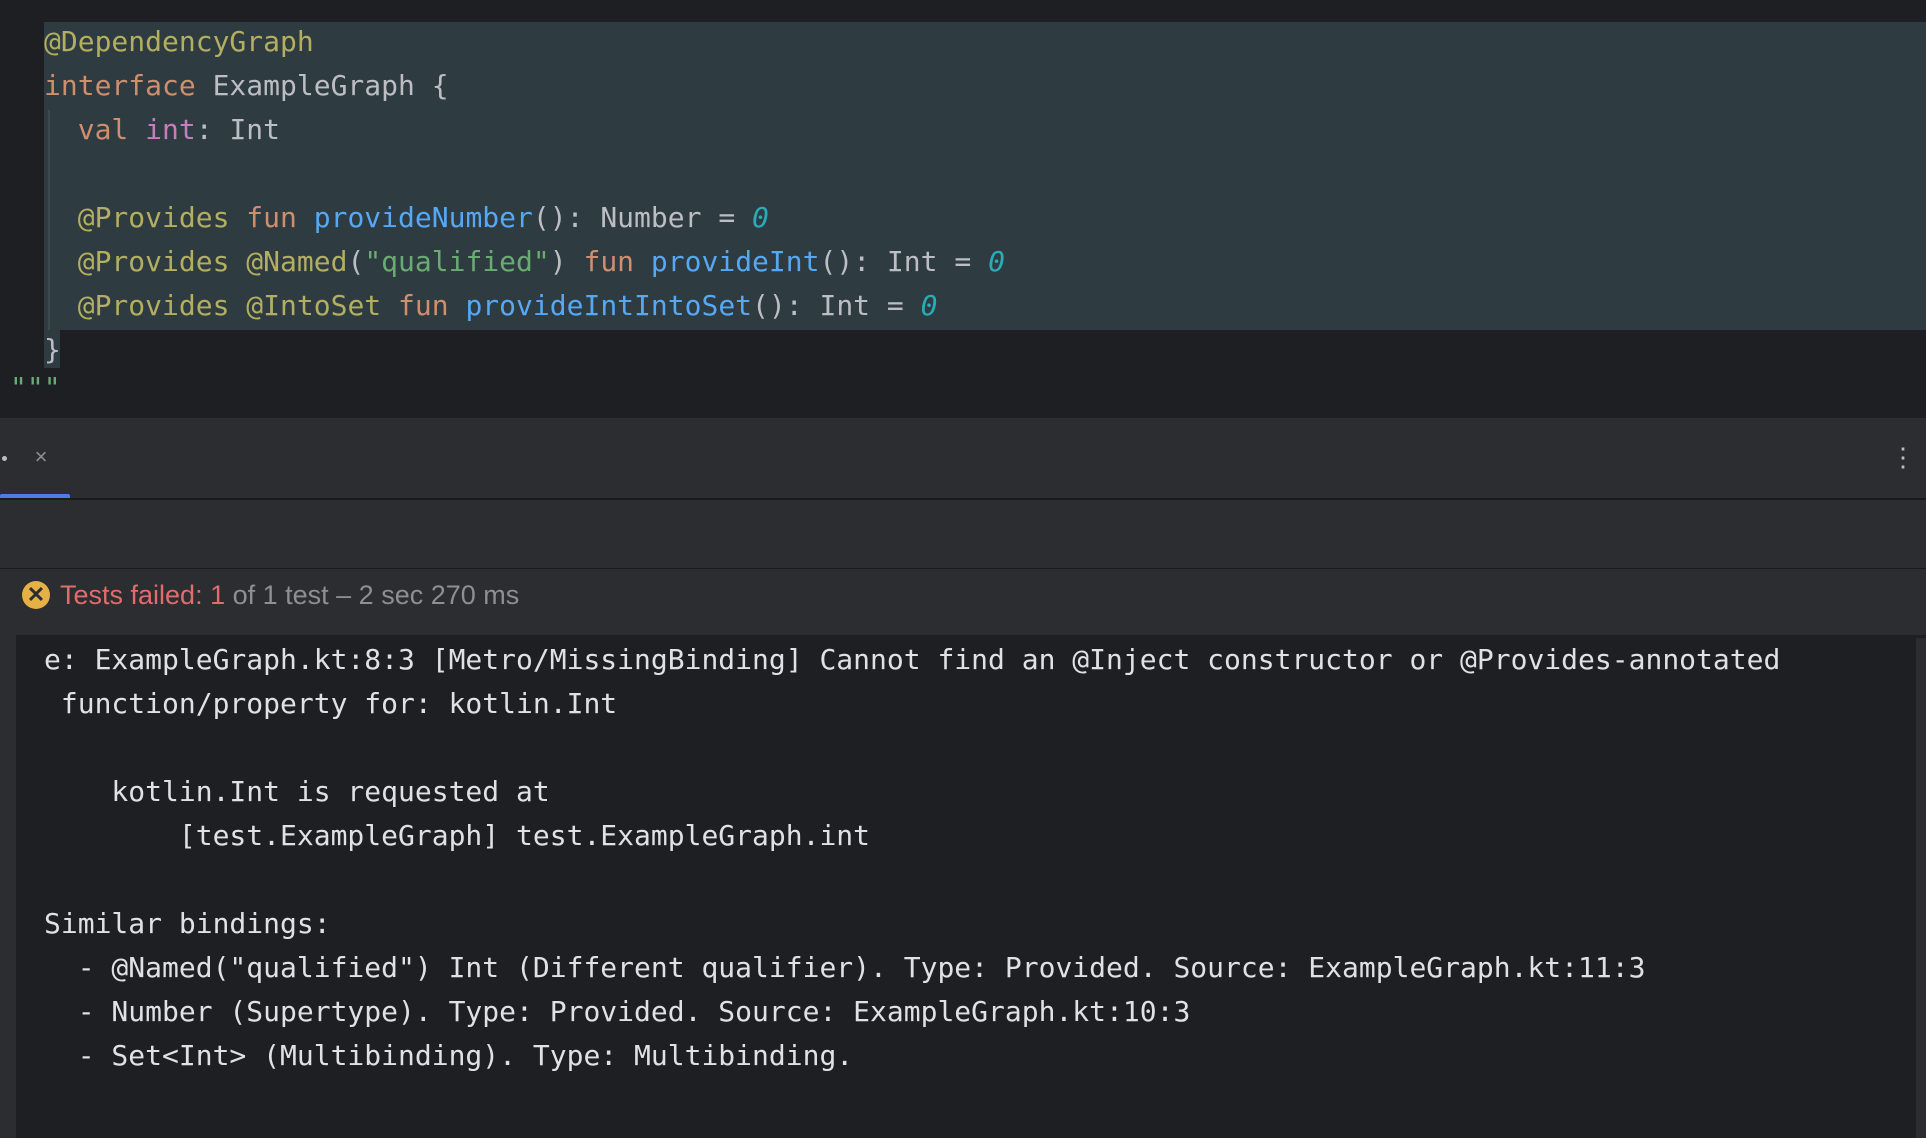 The image size is (1926, 1138). What do you see at coordinates (963, 11) in the screenshot?
I see `editor-top-strip` at bounding box center [963, 11].